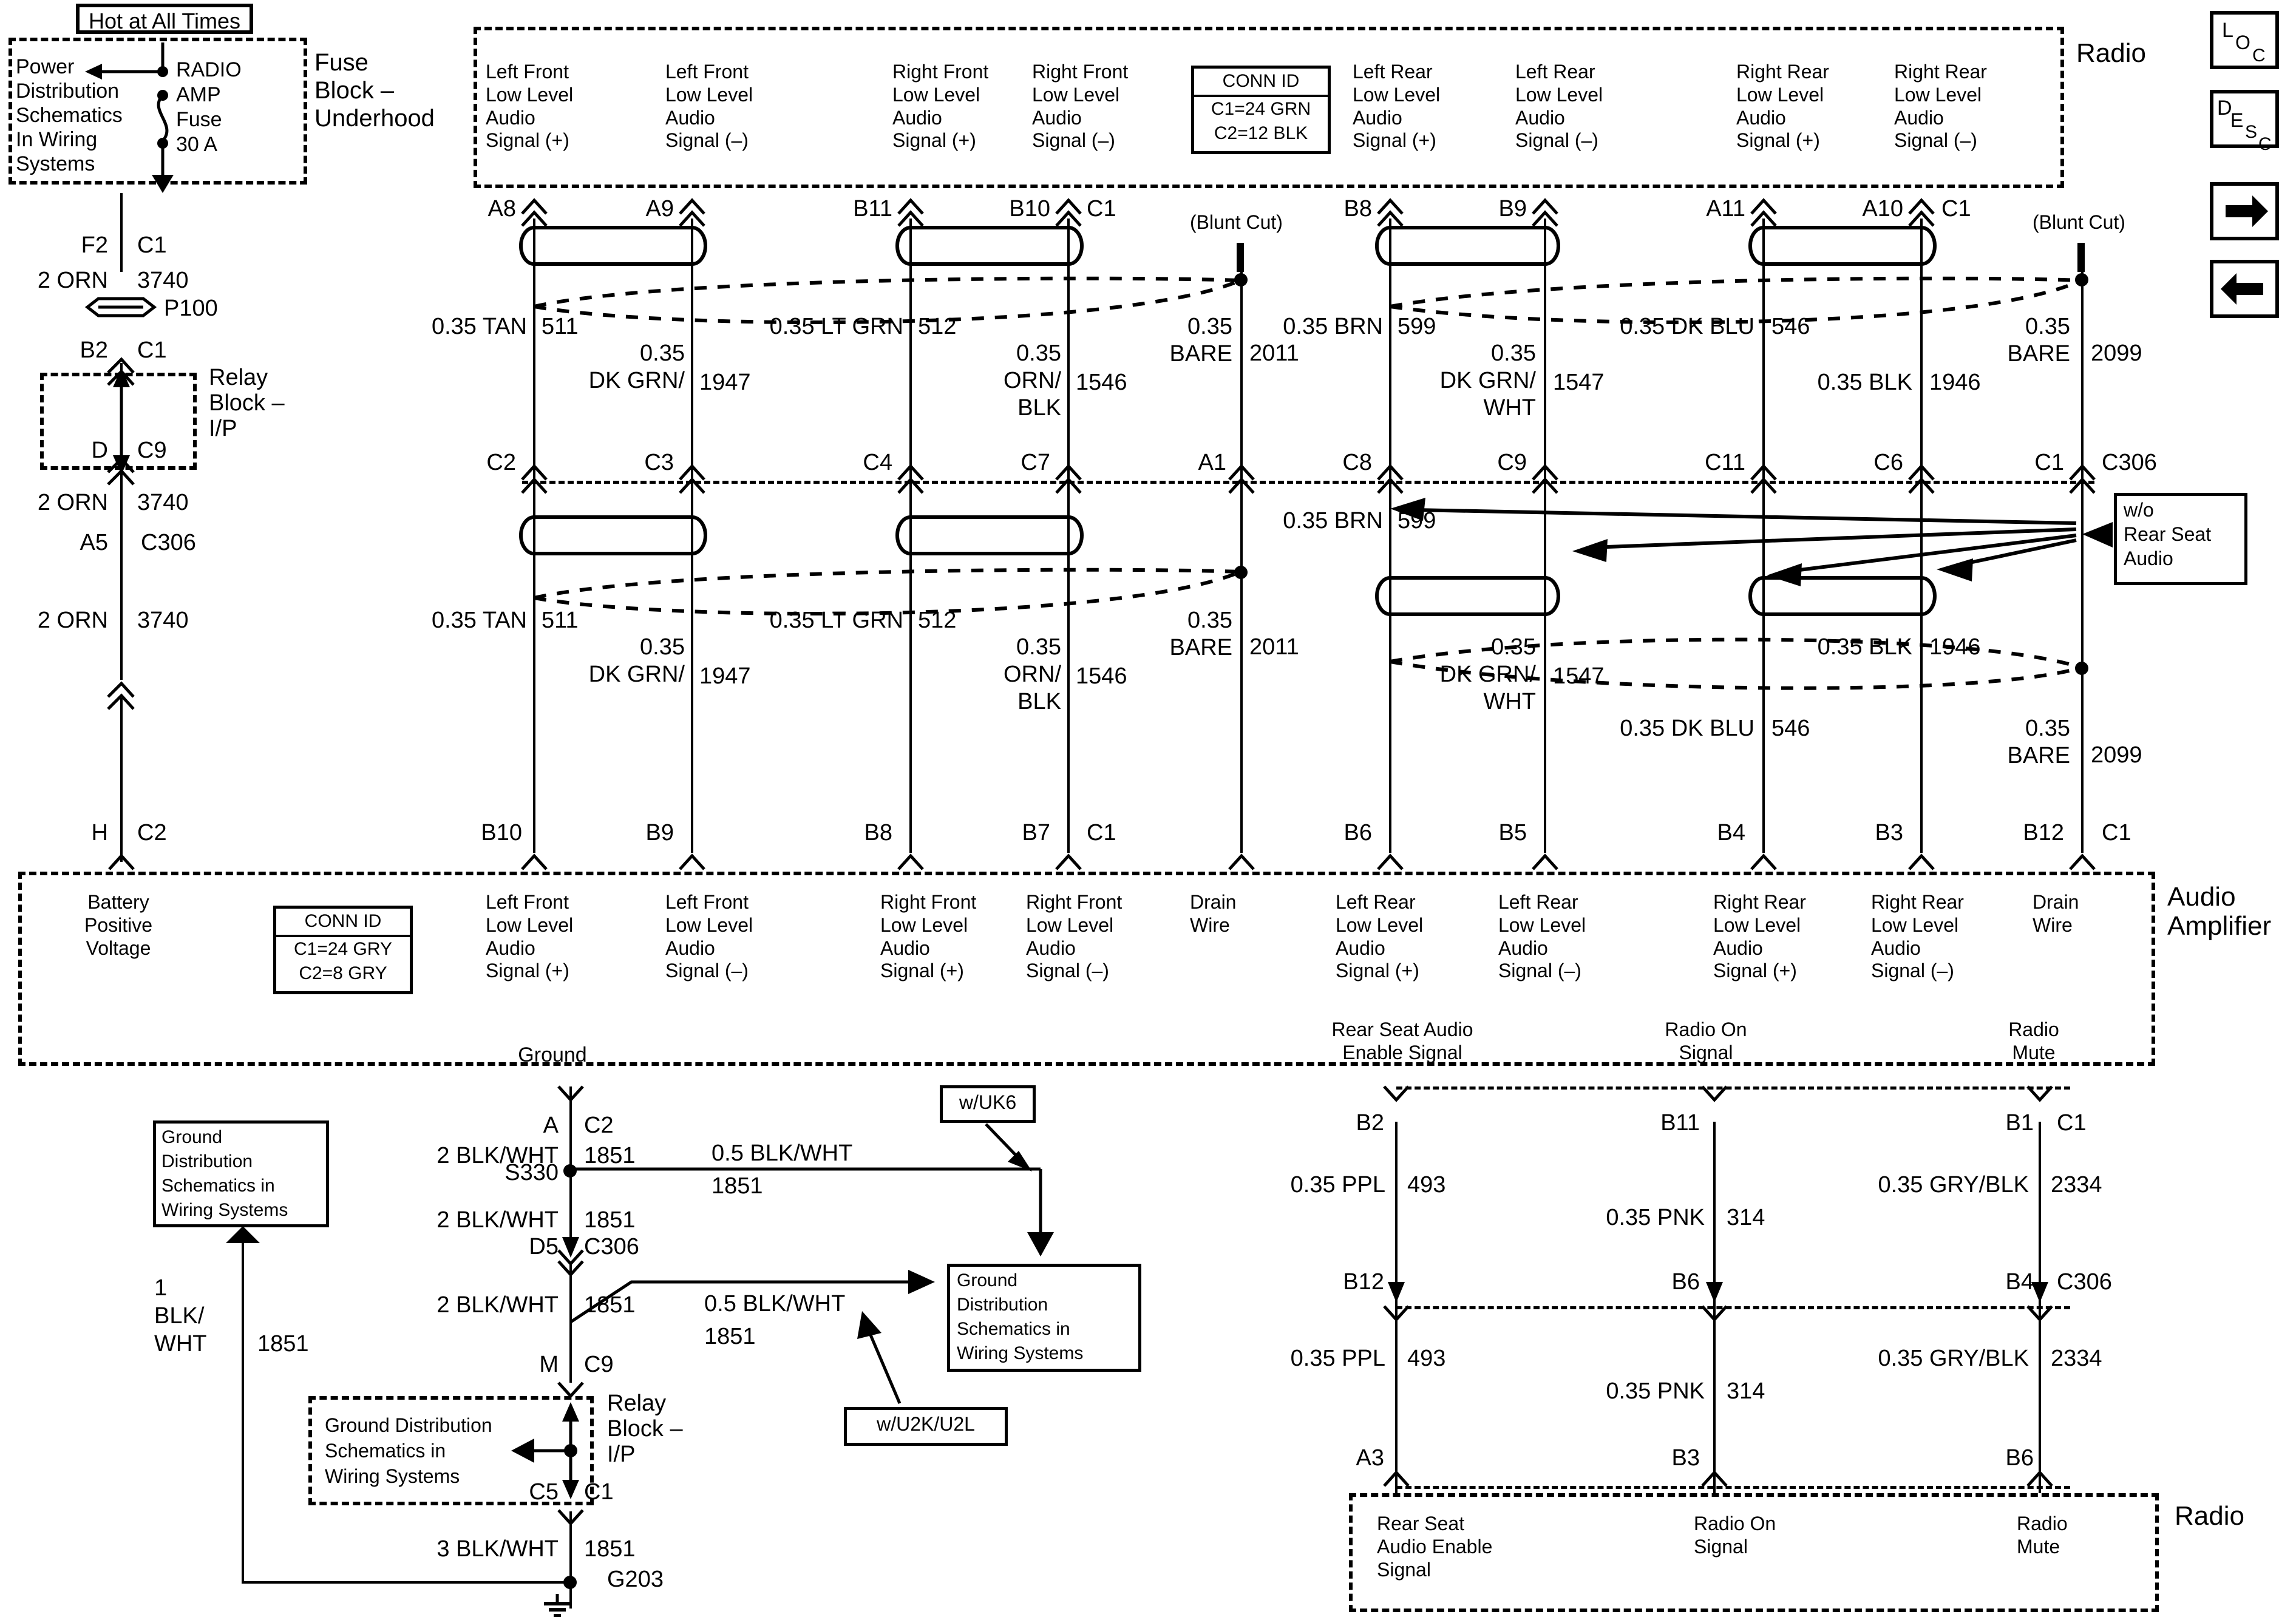 This screenshot has width=2296, height=1617. I want to click on radio-bottom-conn-c306: C306, so click(2084, 1282).